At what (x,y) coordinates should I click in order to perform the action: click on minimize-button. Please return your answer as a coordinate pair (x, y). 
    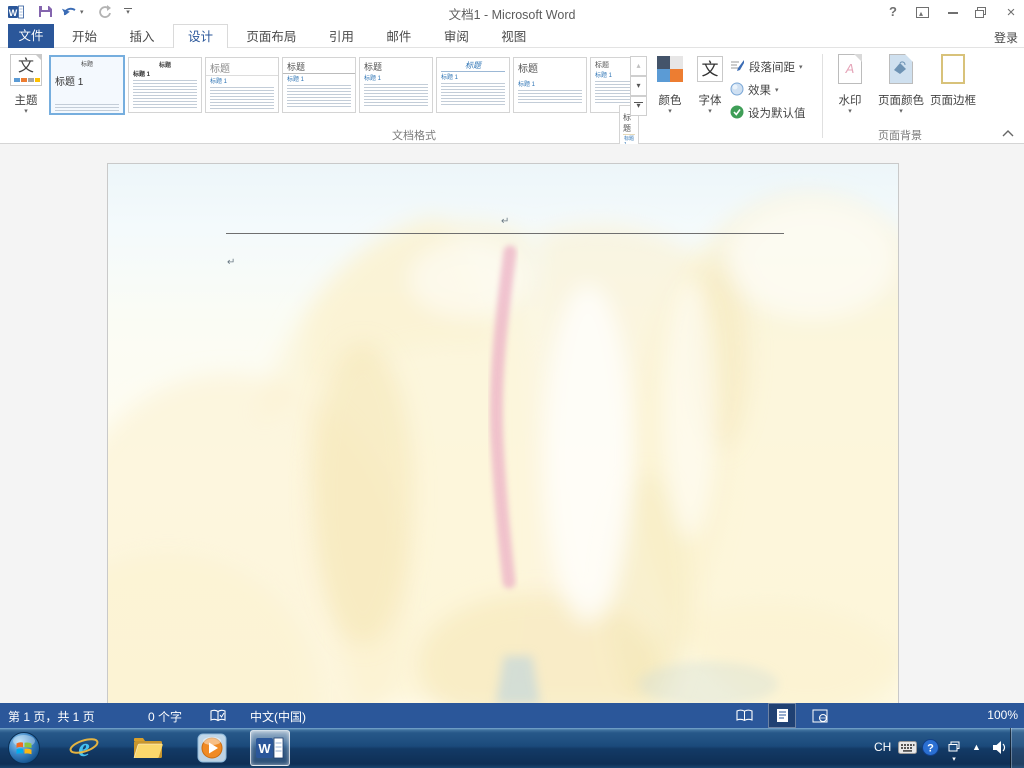
    Looking at the image, I should click on (953, 12).